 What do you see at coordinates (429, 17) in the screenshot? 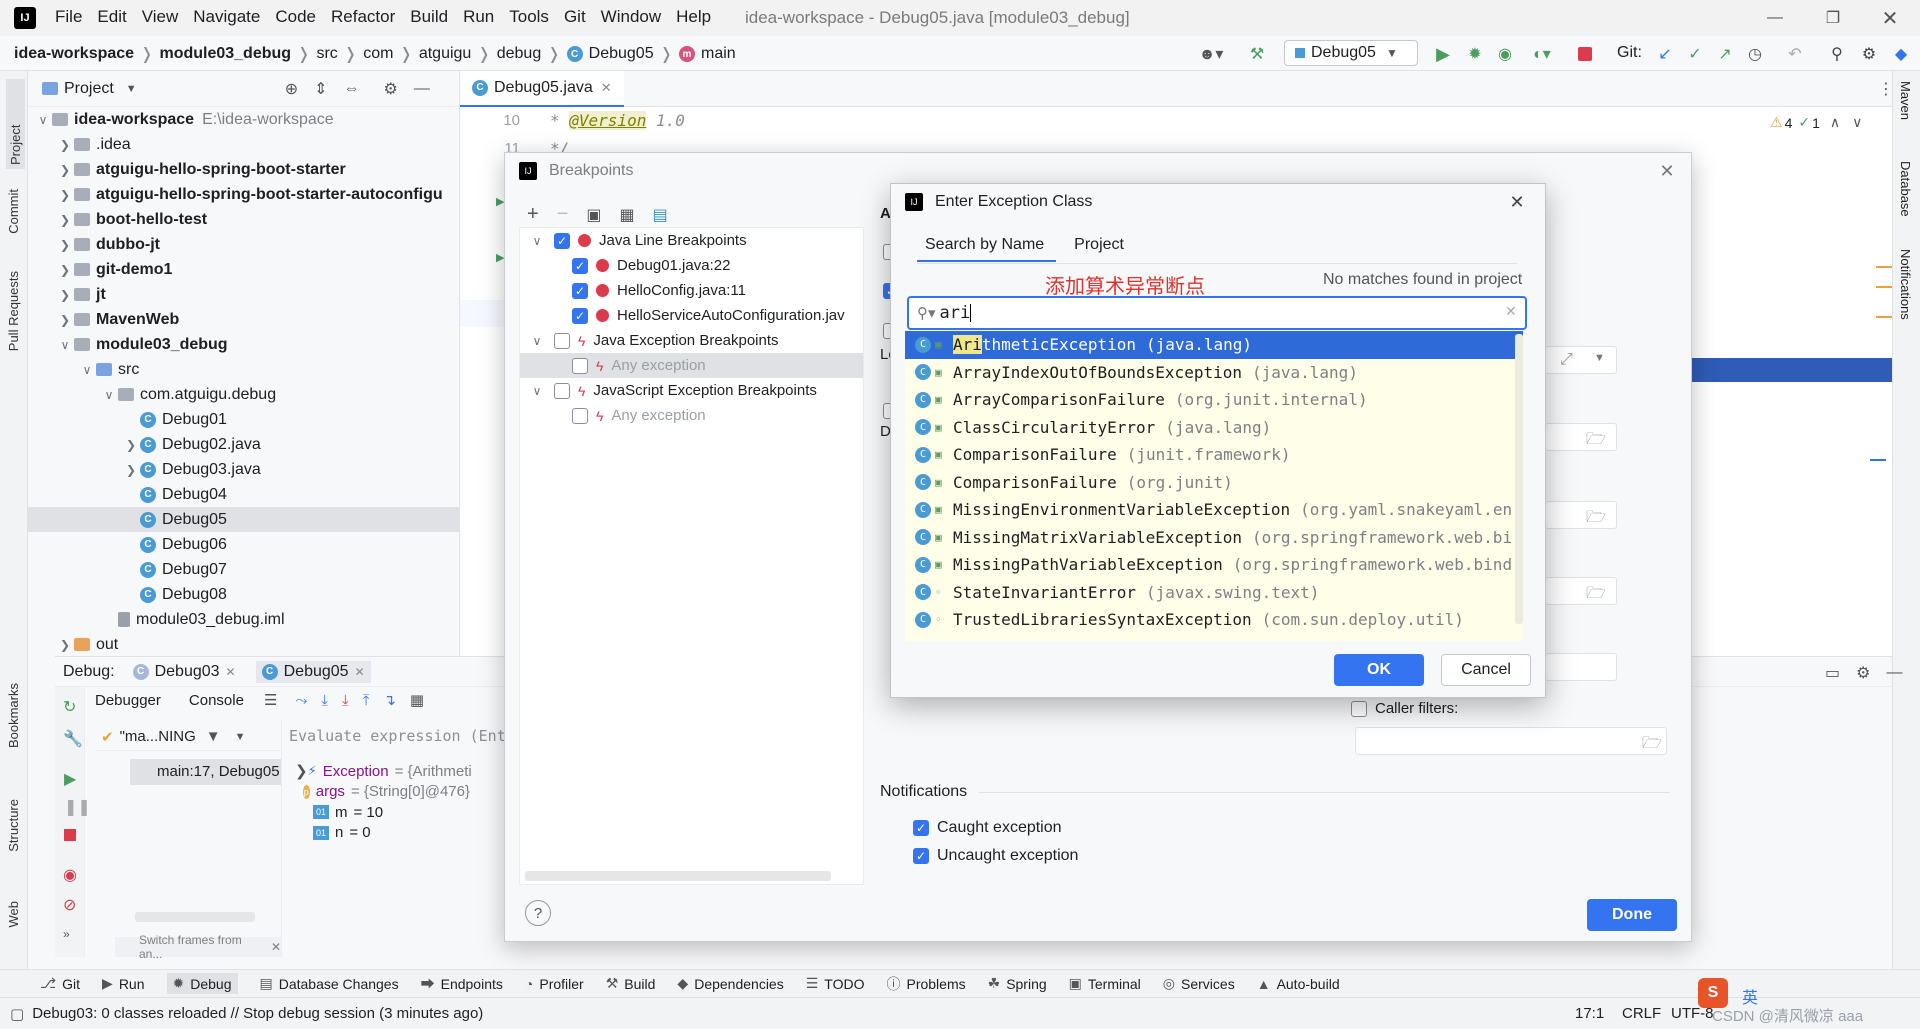
I see `menu-build: Build` at bounding box center [429, 17].